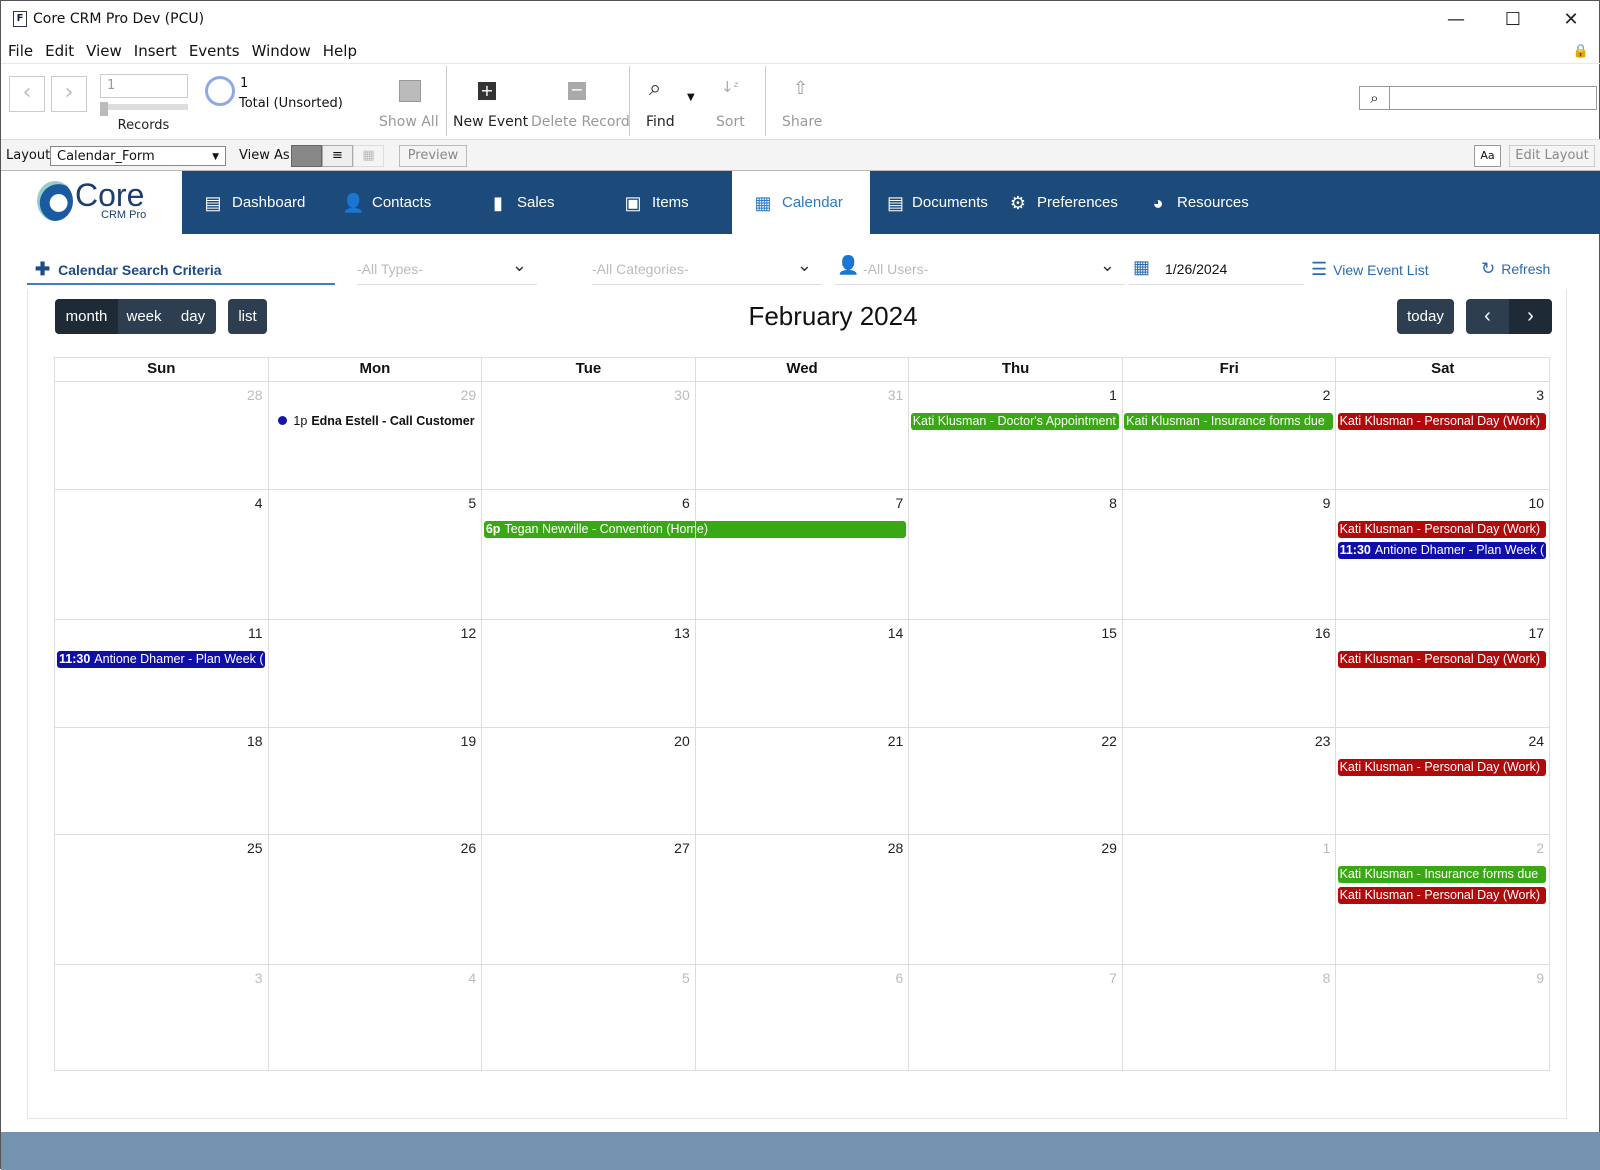  I want to click on categories-select: -All Categories- ⌄, so click(707, 269).